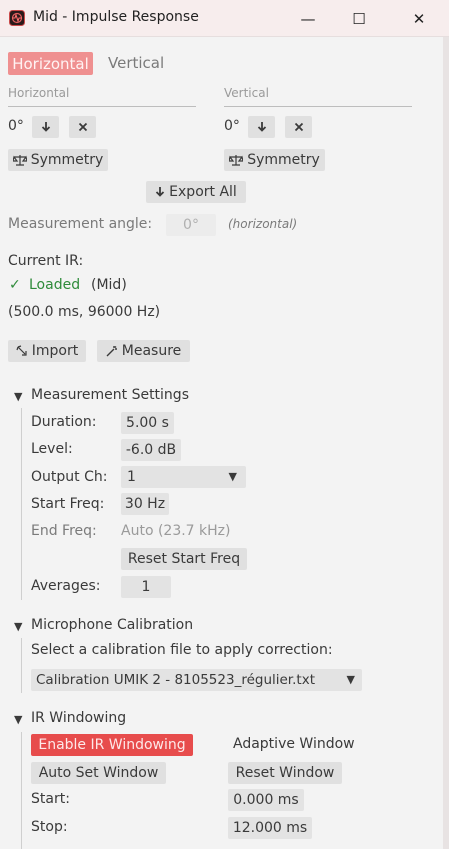  What do you see at coordinates (110, 395) in the screenshot?
I see `measurement-settings-header: Measurement Settings` at bounding box center [110, 395].